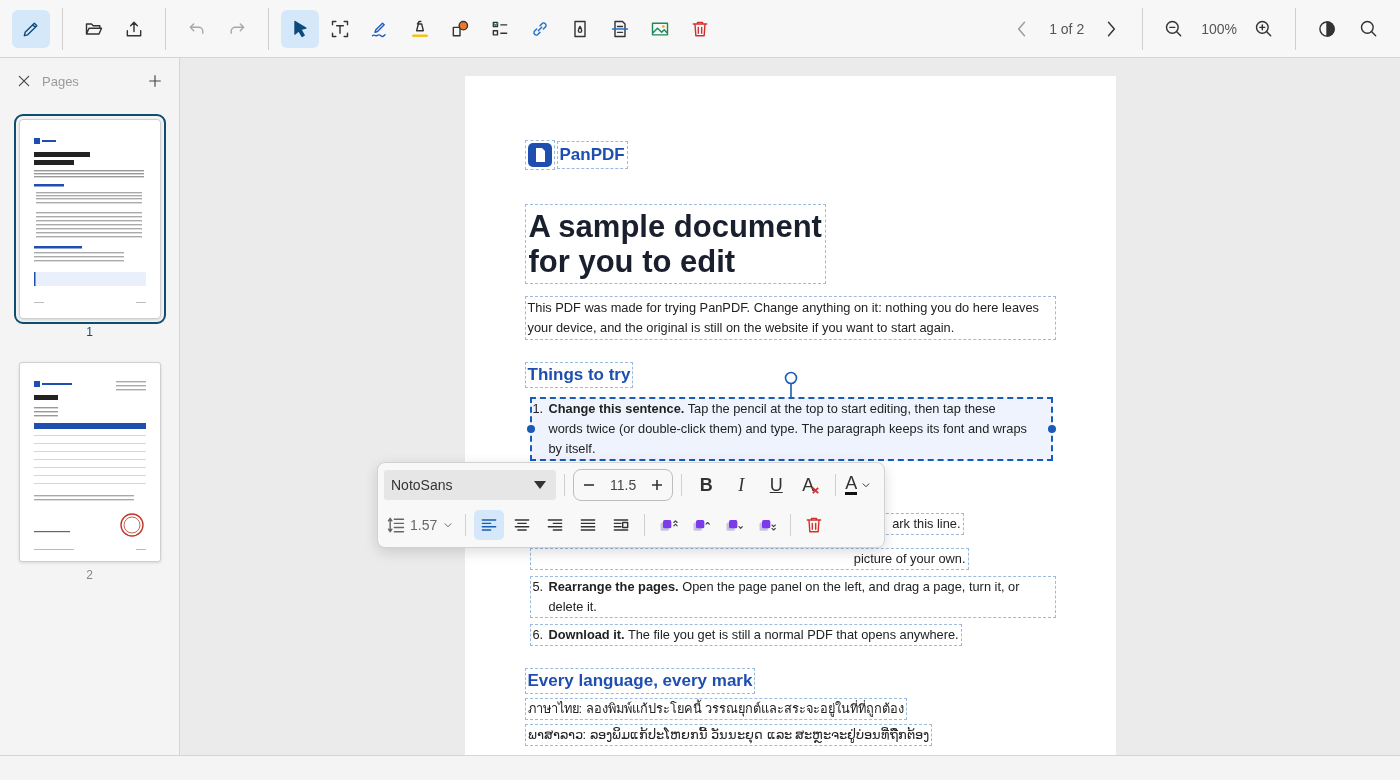  What do you see at coordinates (623, 485) in the screenshot?
I see `font-size-value: 11.5` at bounding box center [623, 485].